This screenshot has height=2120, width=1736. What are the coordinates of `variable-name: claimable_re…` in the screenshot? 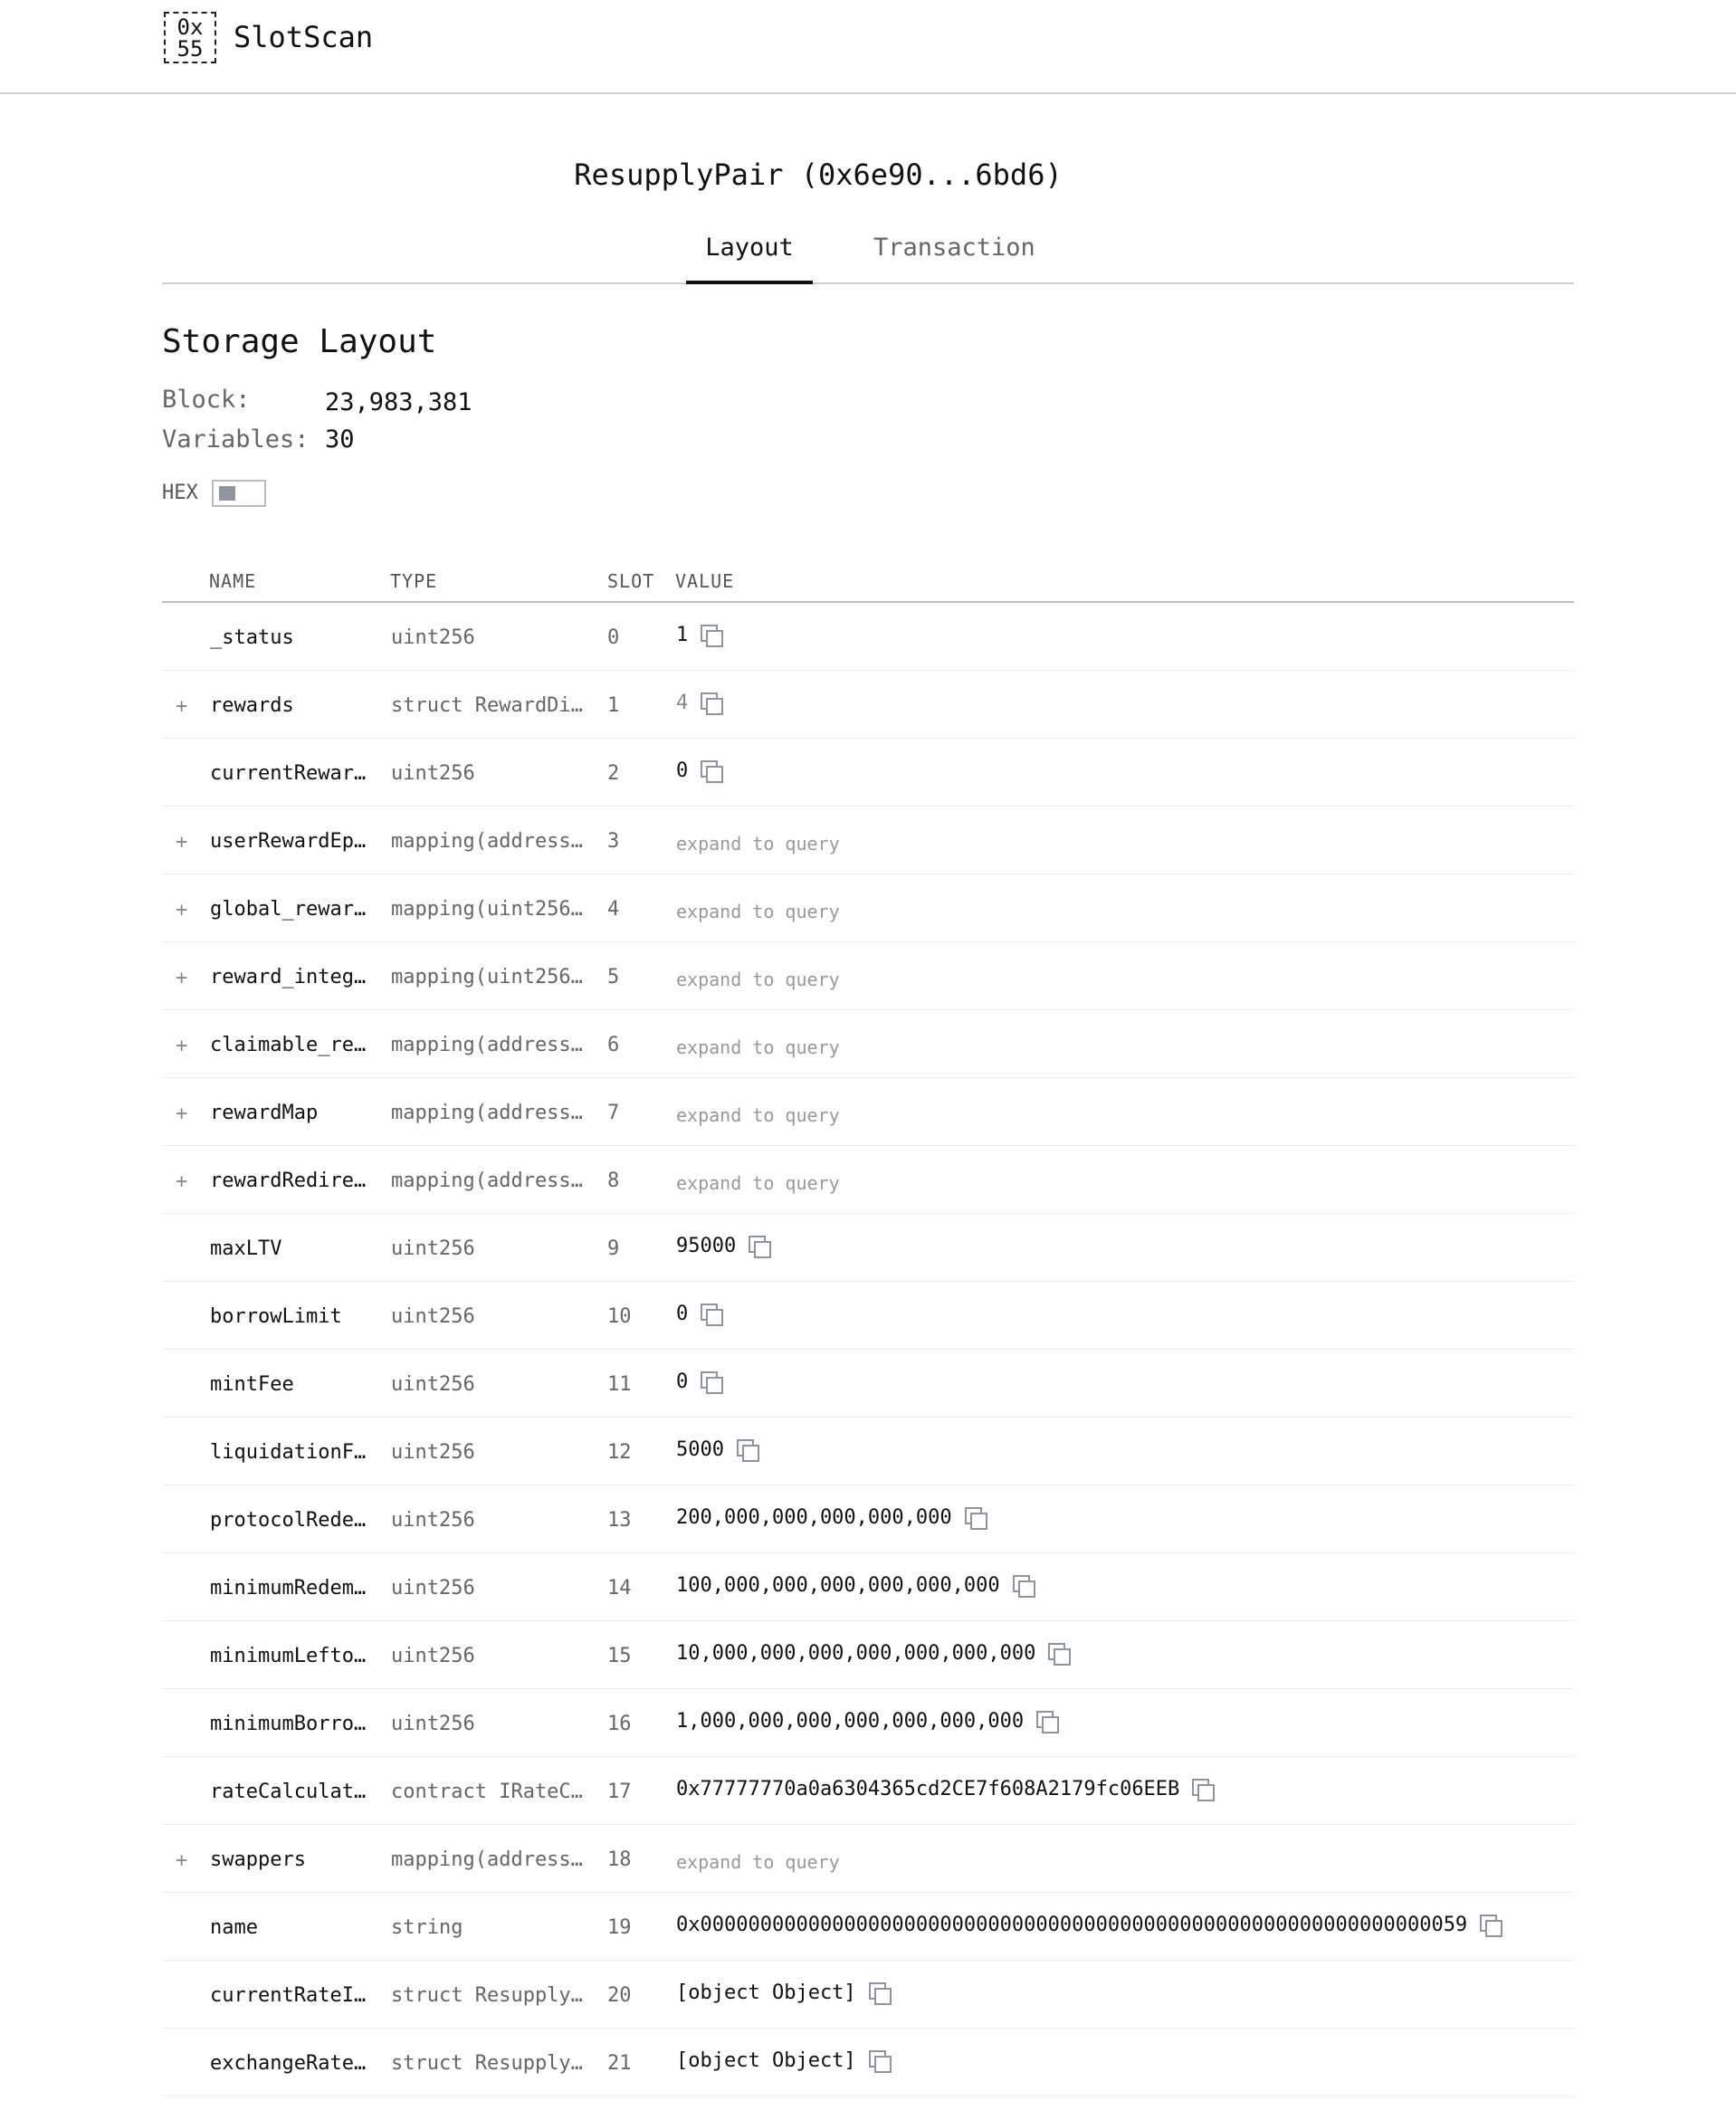 It's located at (288, 1045).